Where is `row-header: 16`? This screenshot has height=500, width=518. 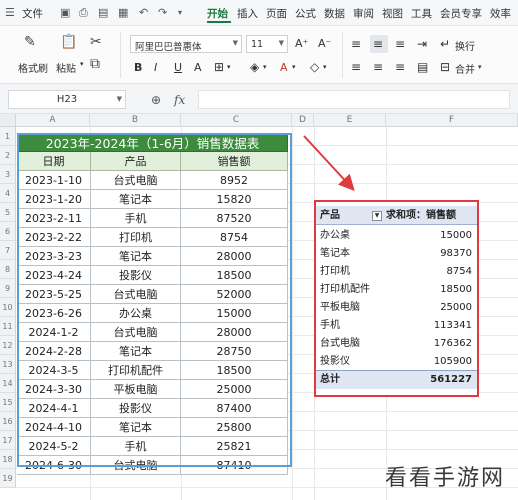
row-header: 16 is located at coordinates (8, 421).